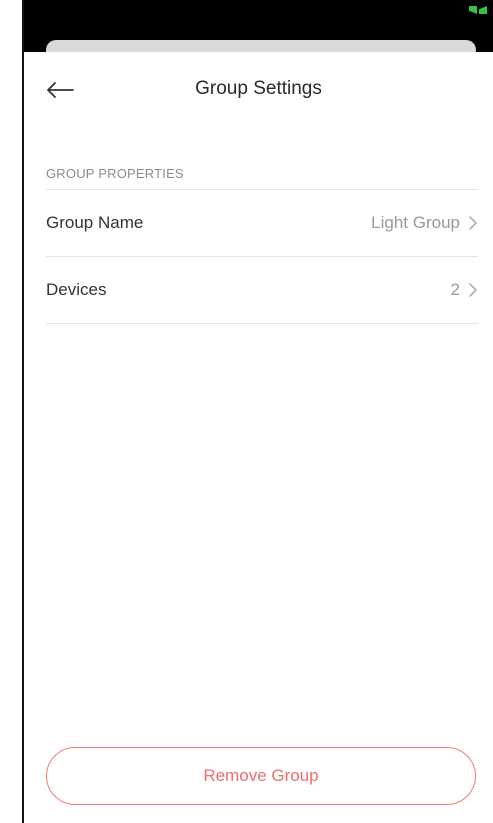  Describe the element at coordinates (261, 776) in the screenshot. I see `remove-group-button: Remove Group` at that location.